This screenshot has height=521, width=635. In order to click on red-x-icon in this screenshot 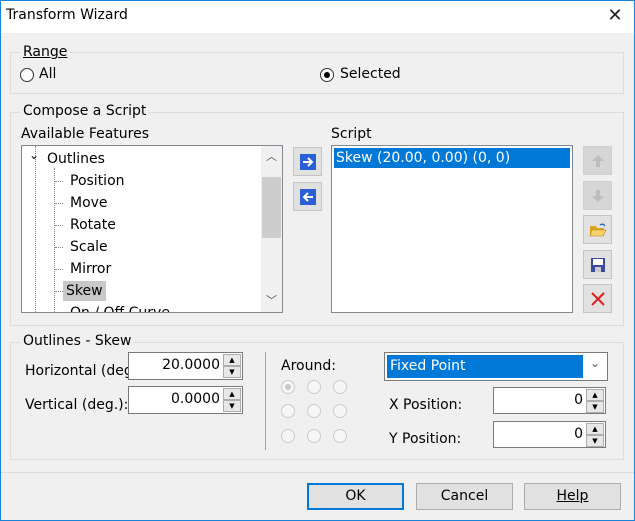, I will do `click(597, 298)`.